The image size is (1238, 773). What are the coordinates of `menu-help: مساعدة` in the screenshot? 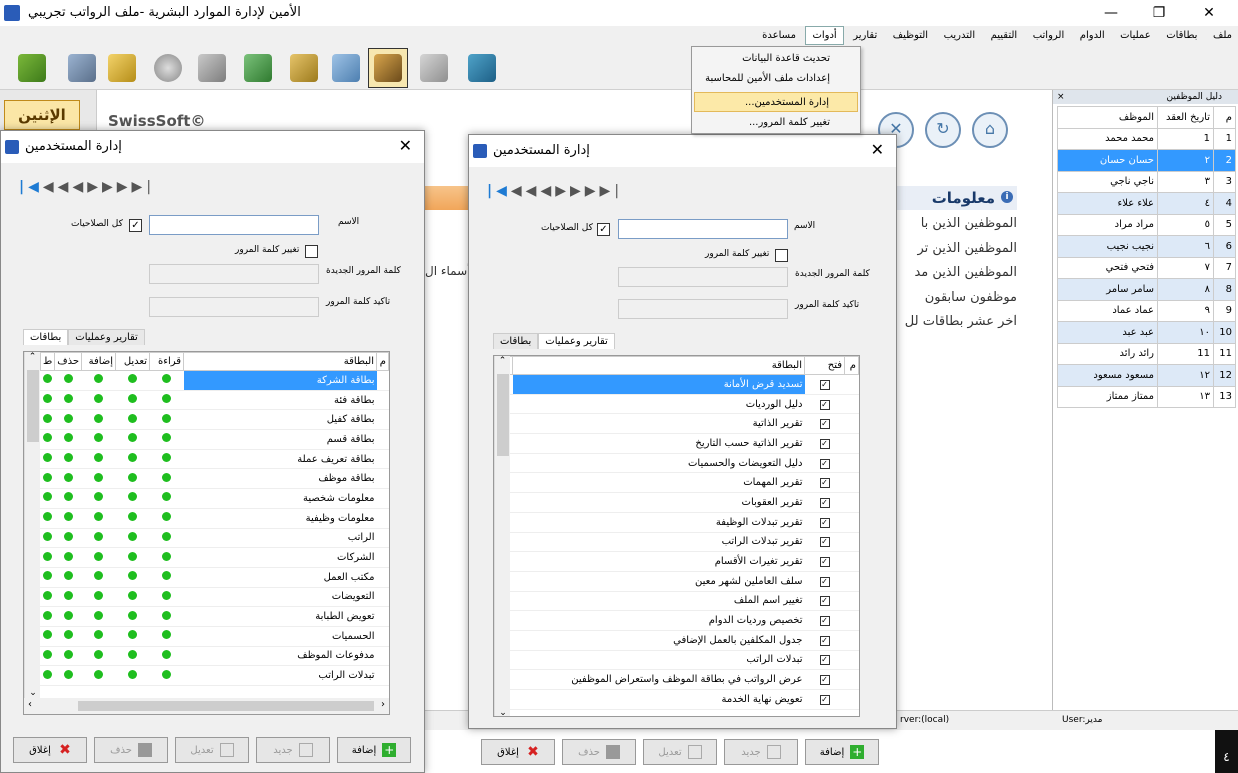 It's located at (779, 35).